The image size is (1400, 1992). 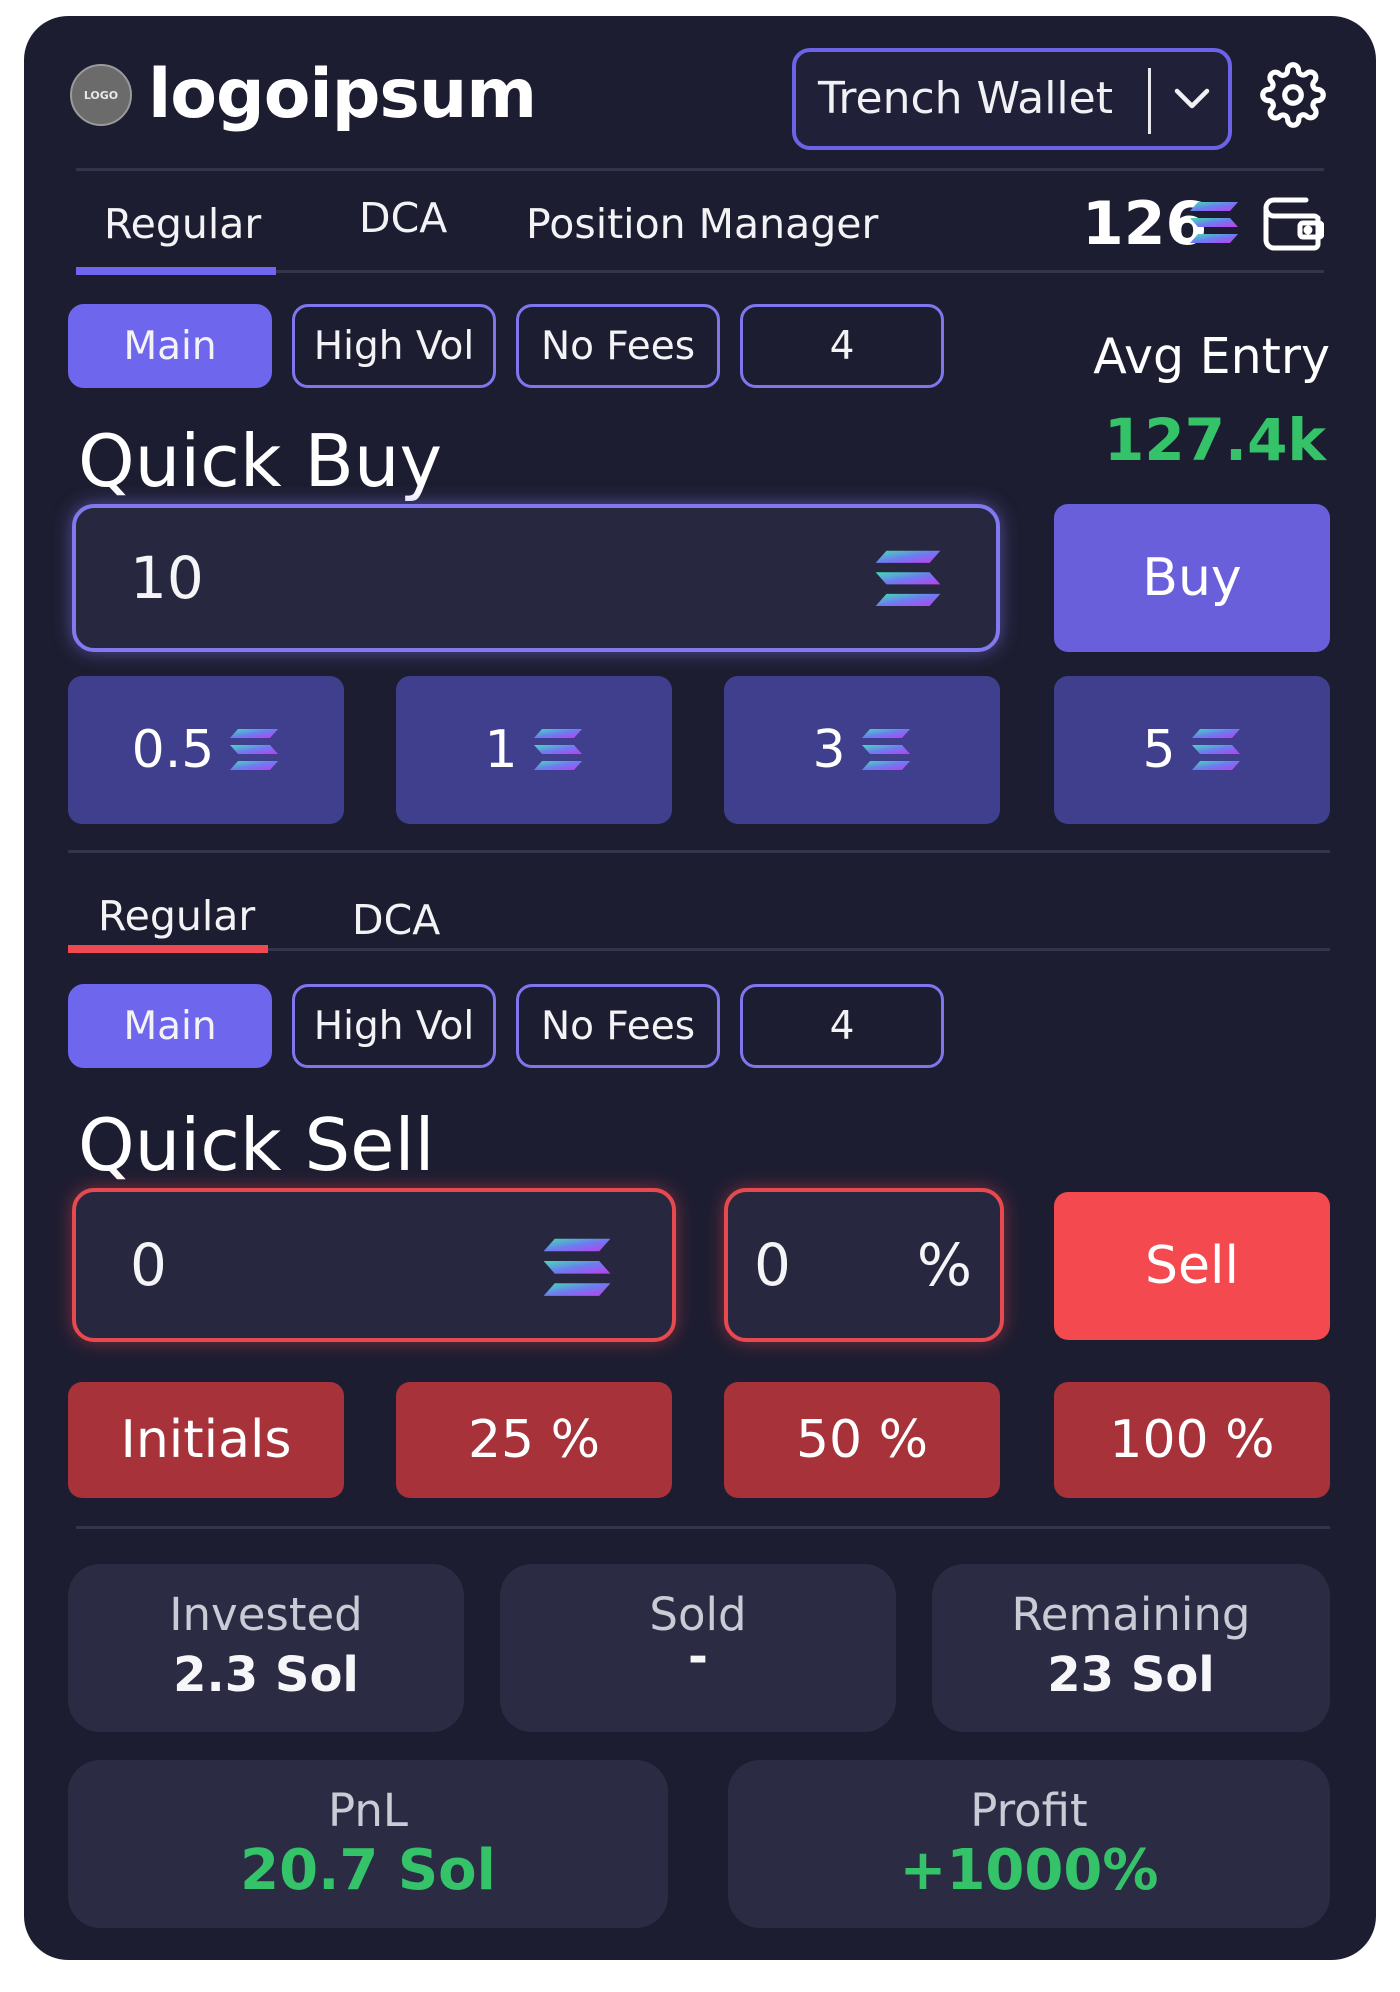 I want to click on sell-percent-input: 0 %, so click(x=864, y=1265).